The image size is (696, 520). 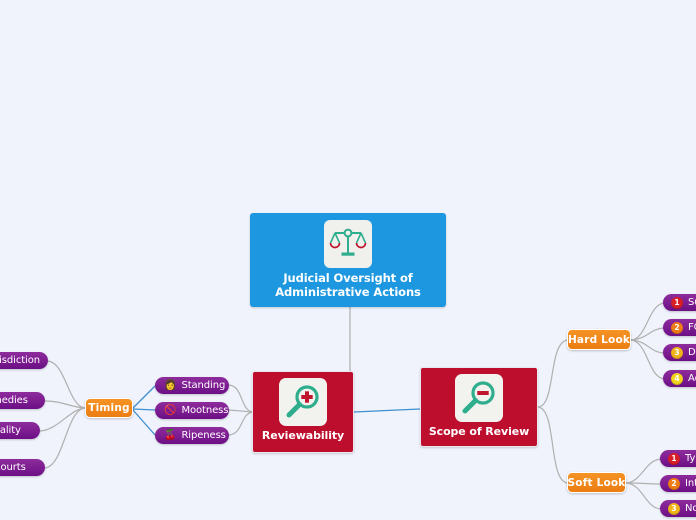 I want to click on pill-jurisdiction-label: Jurisdiction, so click(x=20, y=360).